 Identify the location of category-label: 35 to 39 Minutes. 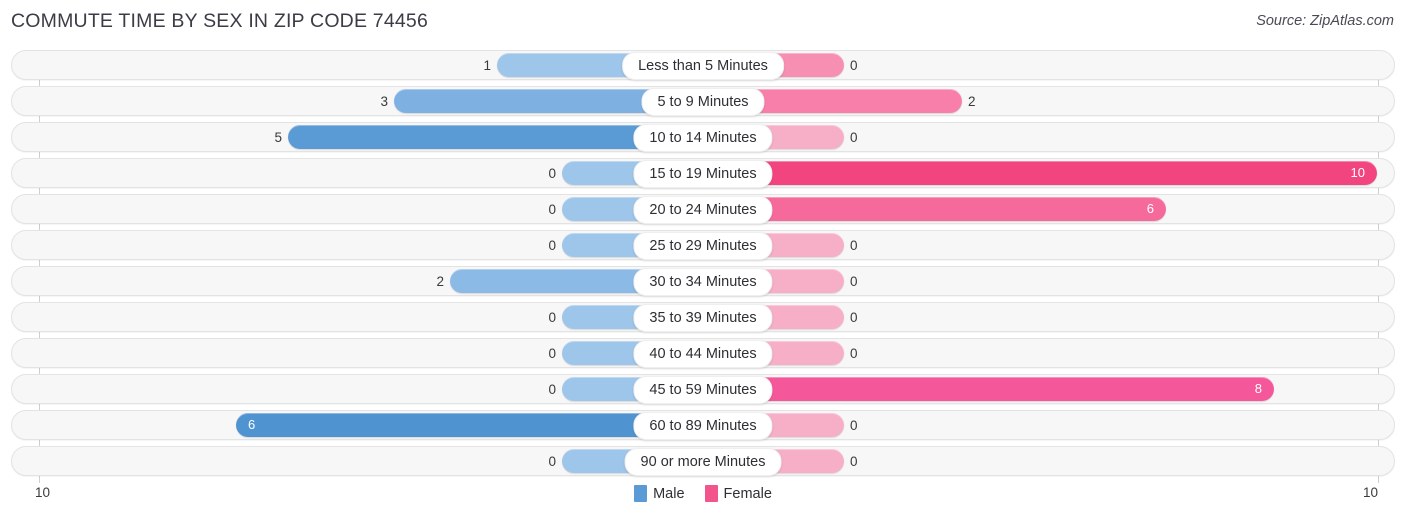
(703, 318).